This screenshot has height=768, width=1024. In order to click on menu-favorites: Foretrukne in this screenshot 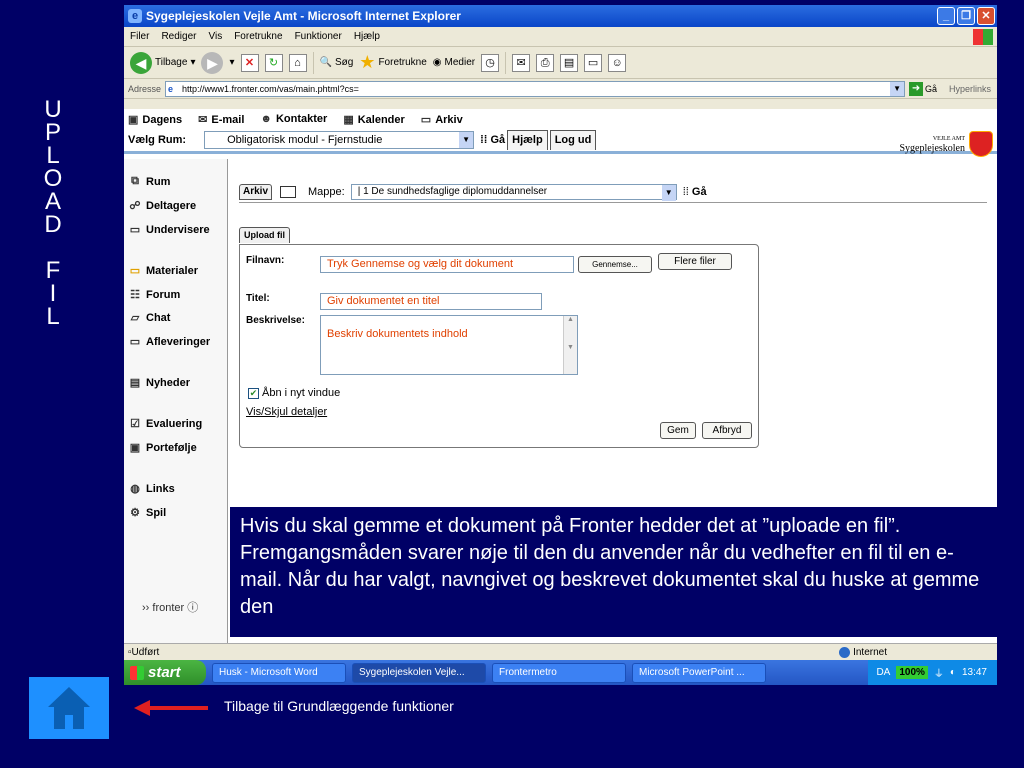, I will do `click(258, 36)`.